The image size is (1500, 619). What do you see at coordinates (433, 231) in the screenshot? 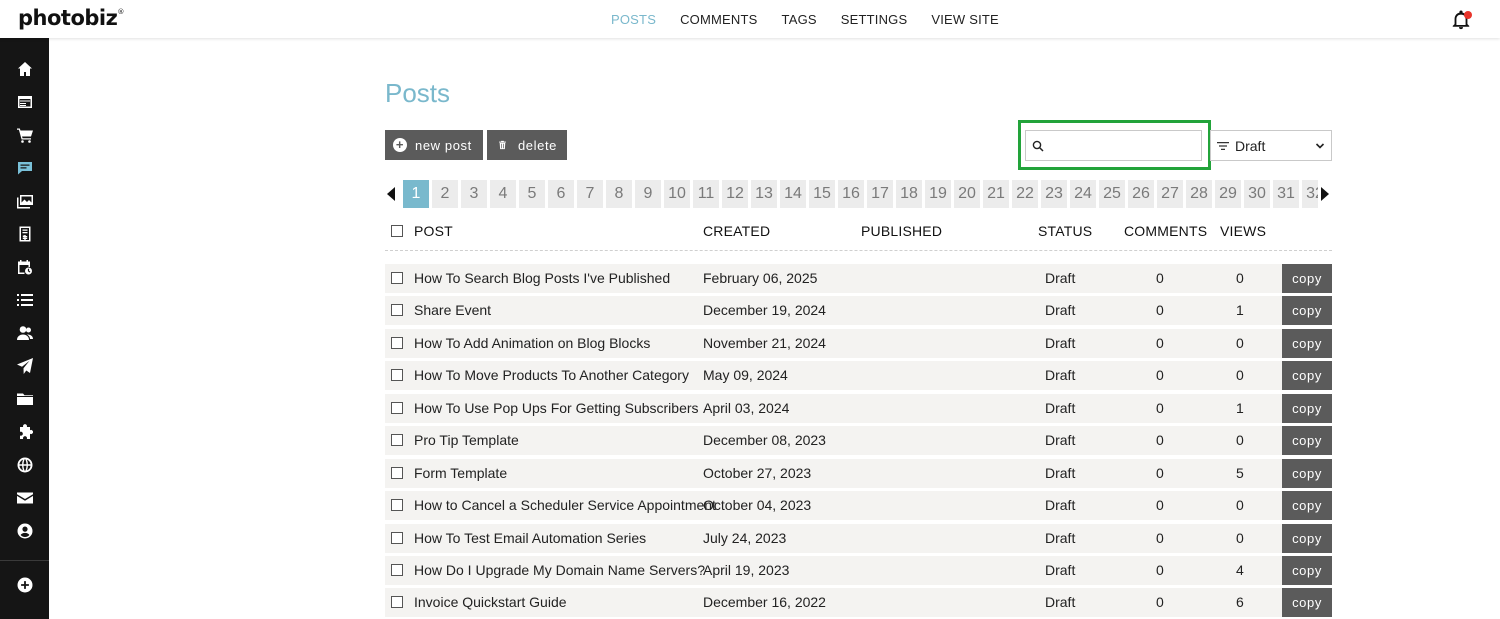
I see `column-header-post: POST` at bounding box center [433, 231].